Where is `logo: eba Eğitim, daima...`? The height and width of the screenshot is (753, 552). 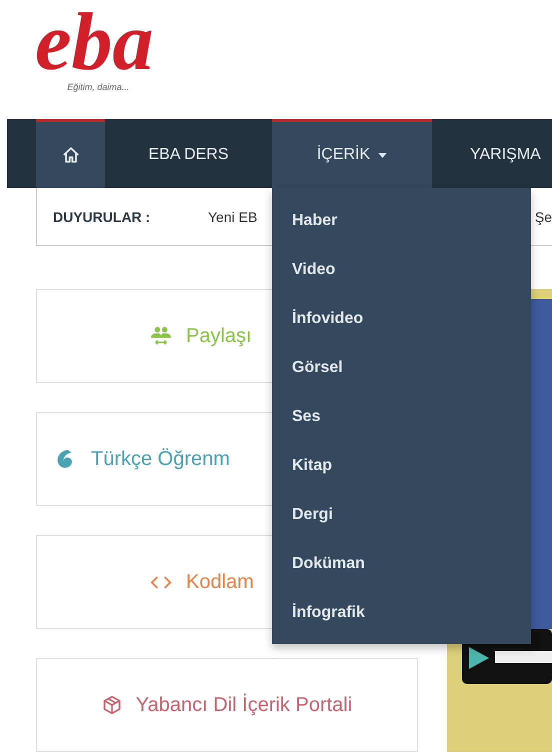 logo: eba Eğitim, daima... is located at coordinates (98, 46).